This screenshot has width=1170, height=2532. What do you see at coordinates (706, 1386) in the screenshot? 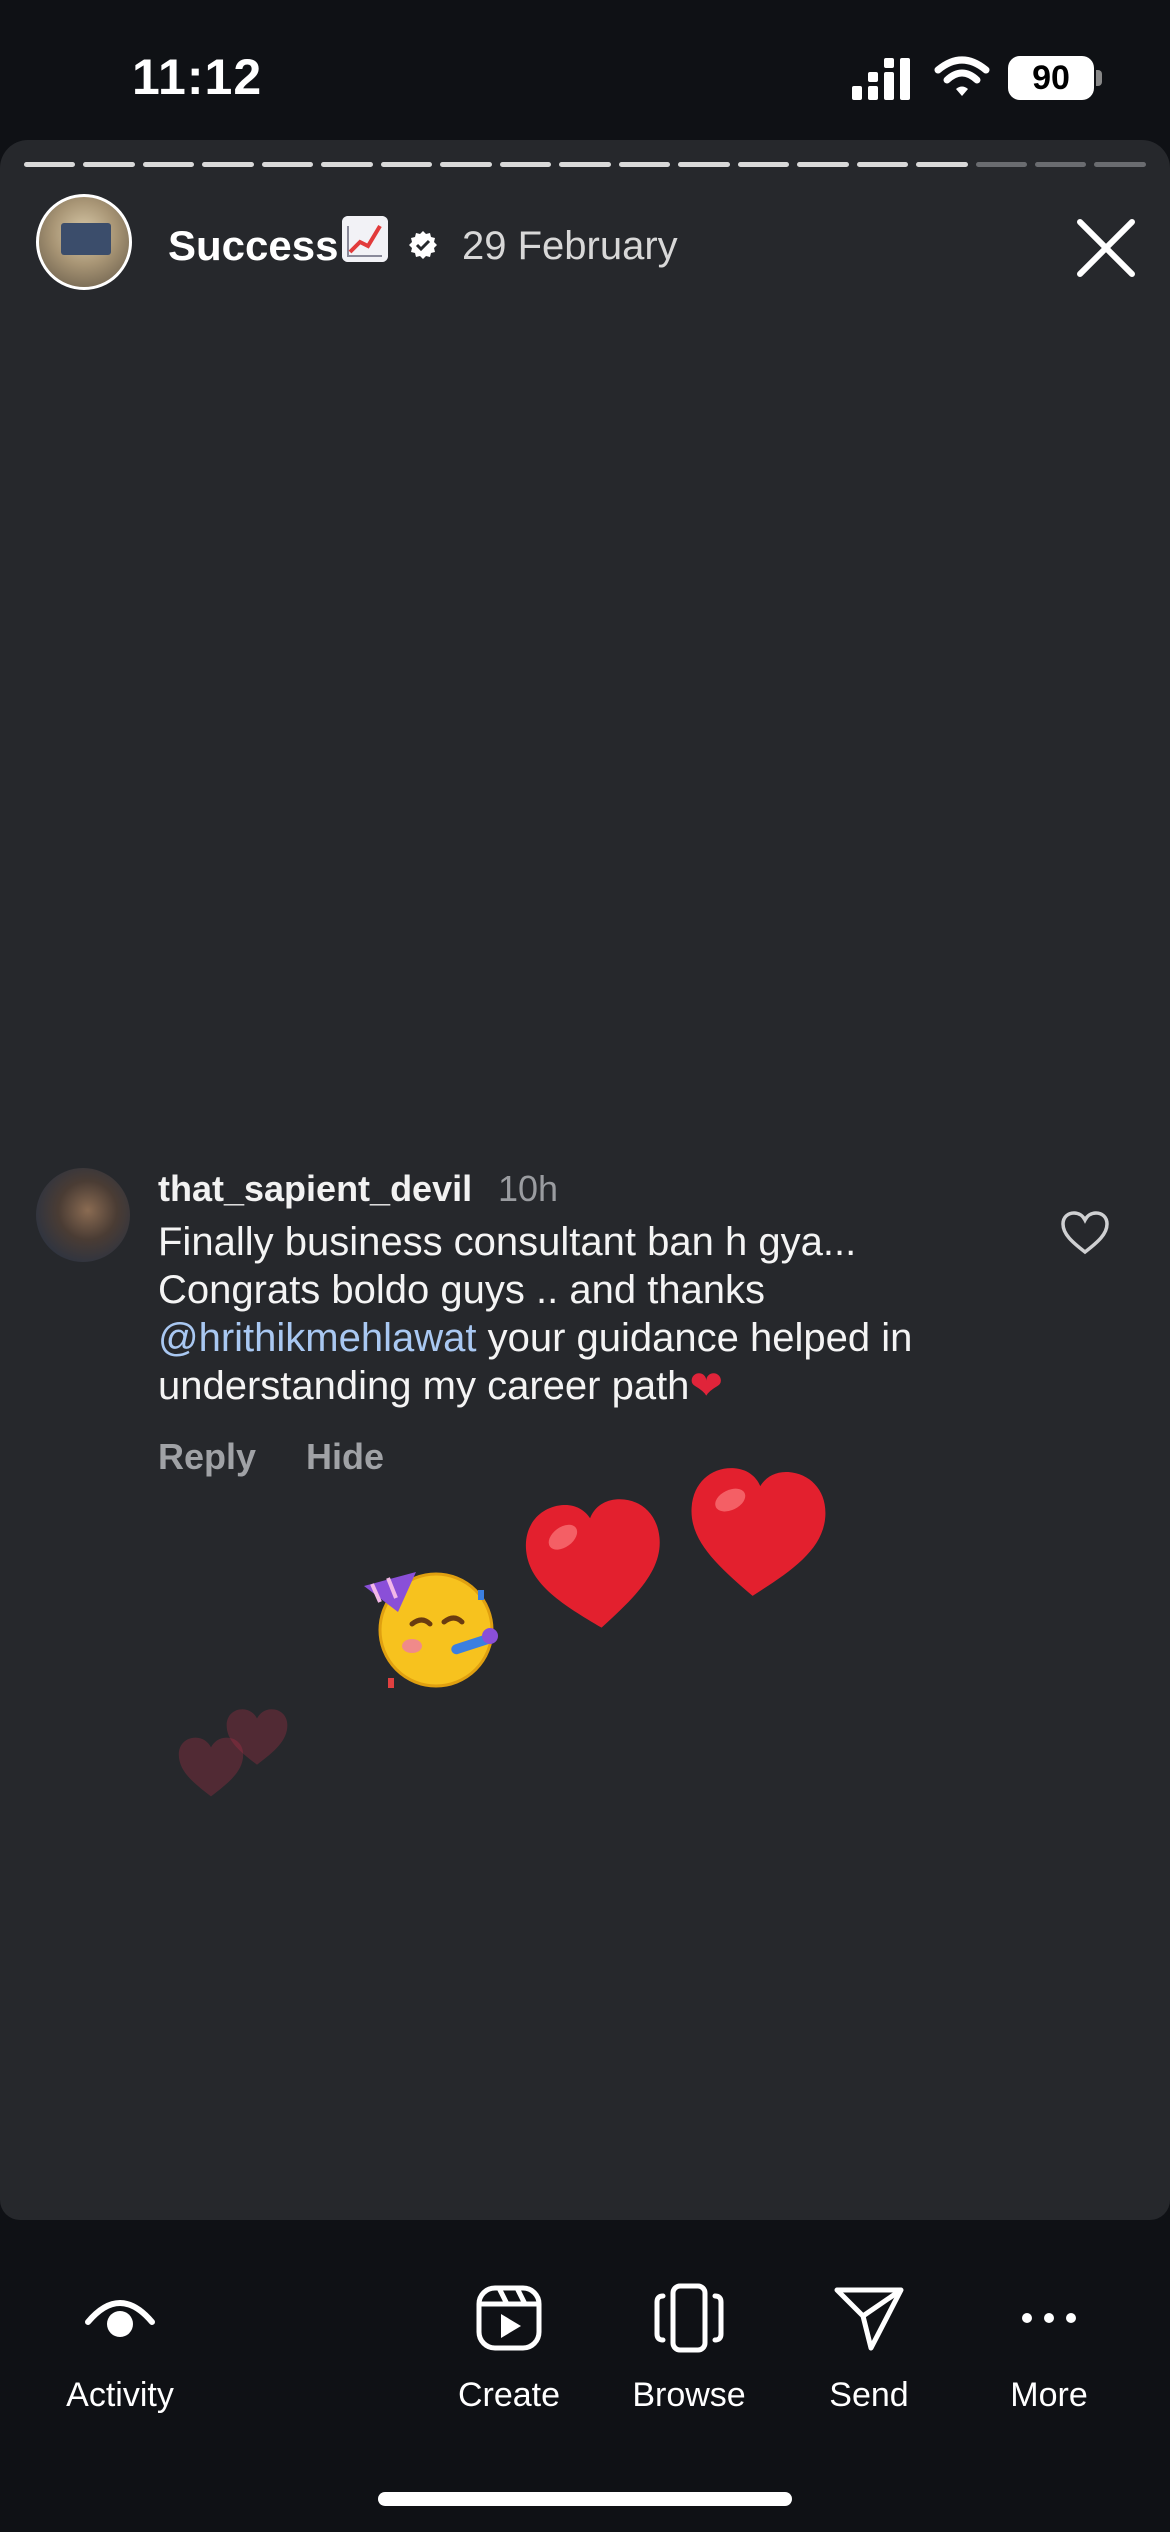
I see `heart-emoji: ❤` at bounding box center [706, 1386].